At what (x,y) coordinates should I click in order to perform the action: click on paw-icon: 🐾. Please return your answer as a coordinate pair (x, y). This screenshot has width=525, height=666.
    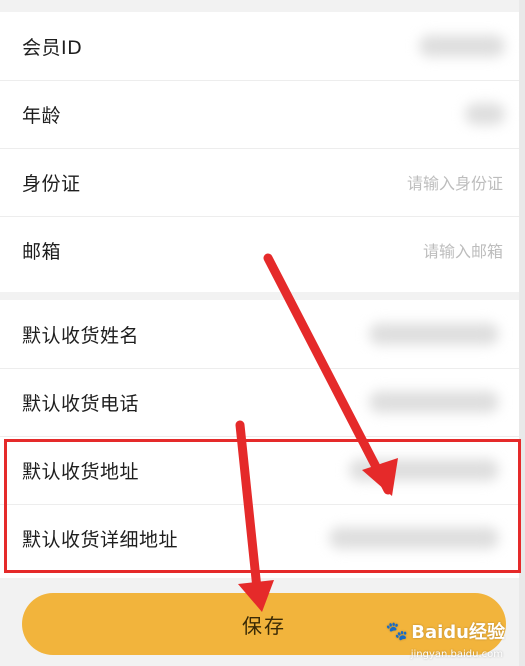
    Looking at the image, I should click on (397, 631).